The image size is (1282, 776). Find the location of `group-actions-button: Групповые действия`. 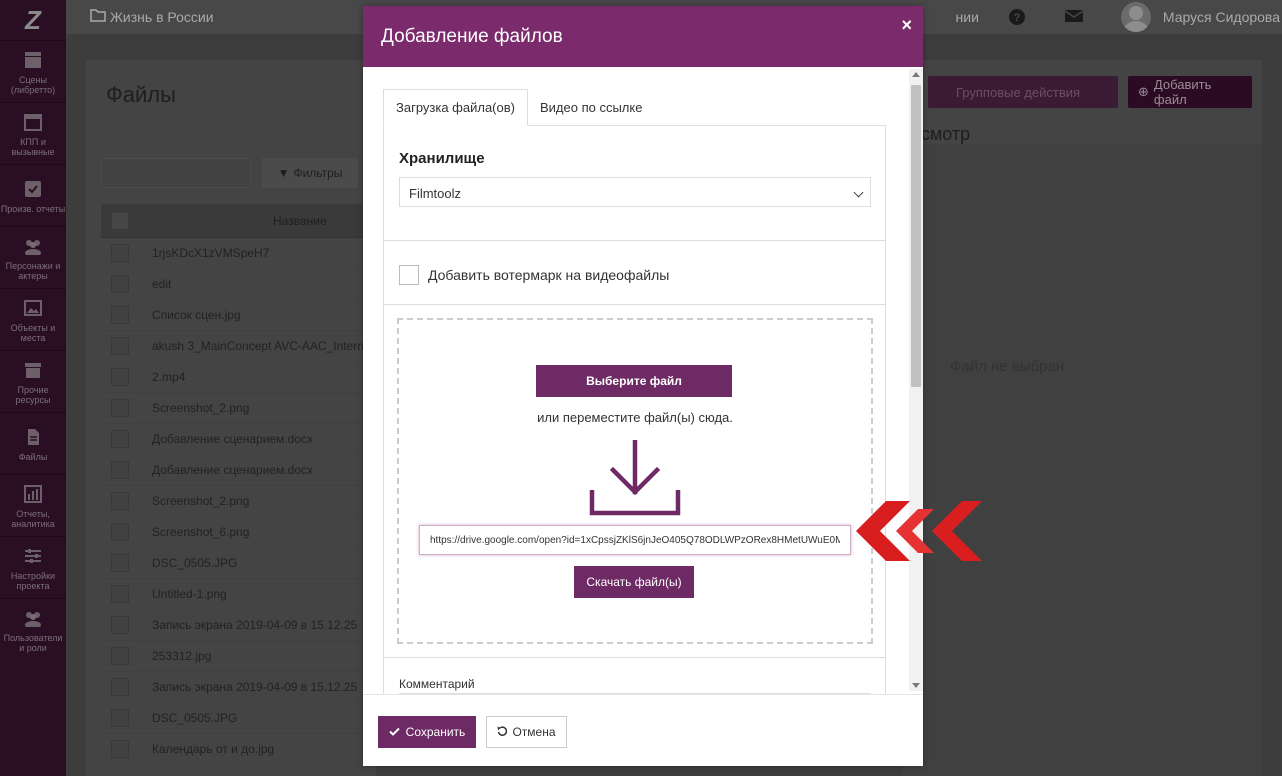

group-actions-button: Групповые действия is located at coordinates (1023, 92).